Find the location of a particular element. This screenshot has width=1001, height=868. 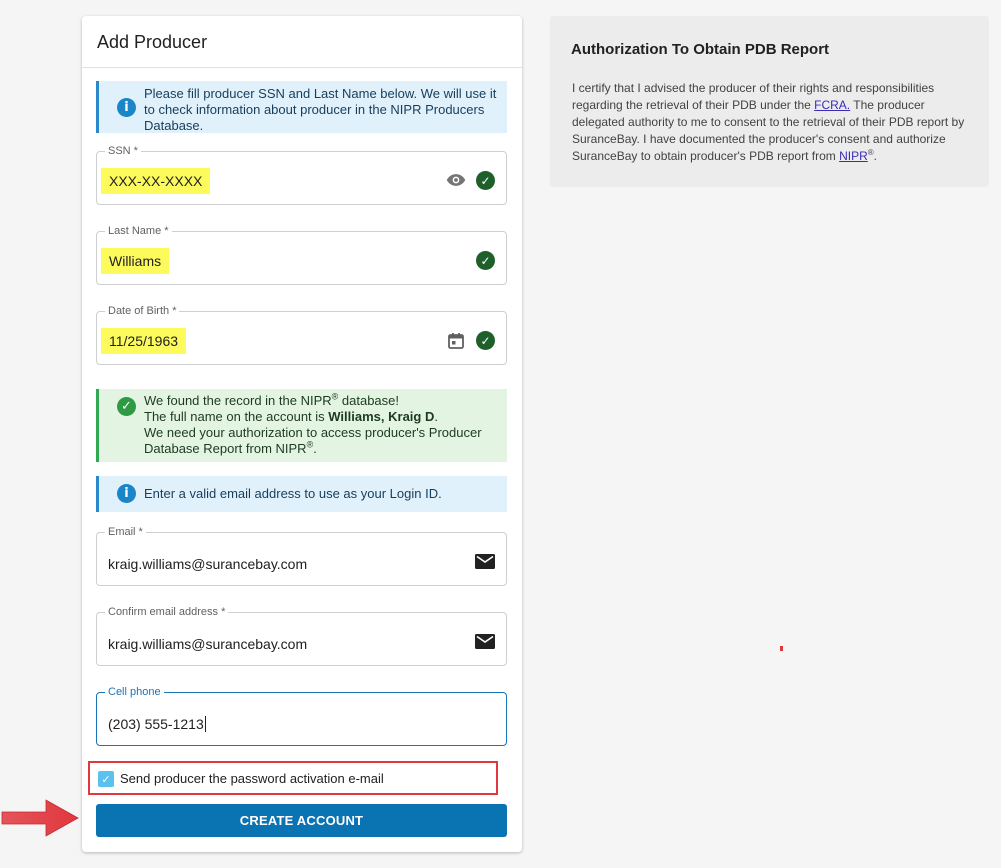

calendar-icon is located at coordinates (456, 341).